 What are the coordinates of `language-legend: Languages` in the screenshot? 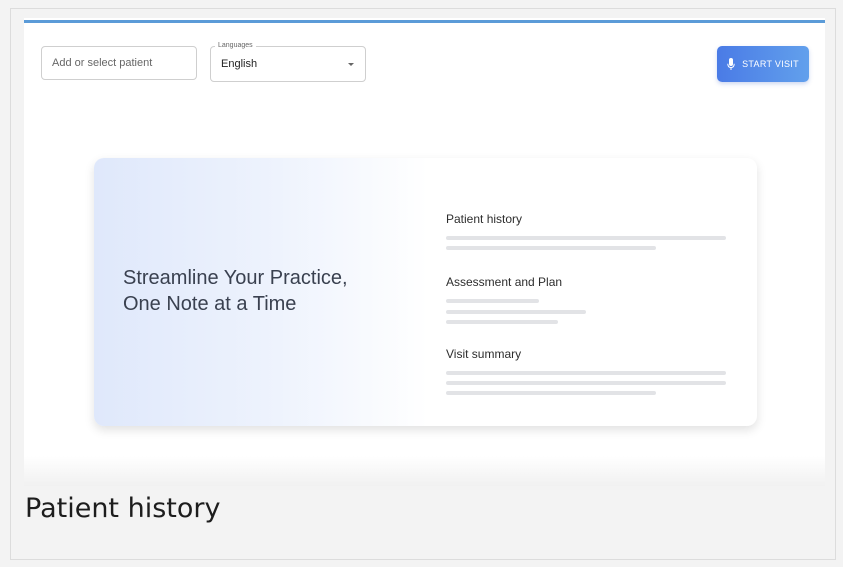 It's located at (235, 46).